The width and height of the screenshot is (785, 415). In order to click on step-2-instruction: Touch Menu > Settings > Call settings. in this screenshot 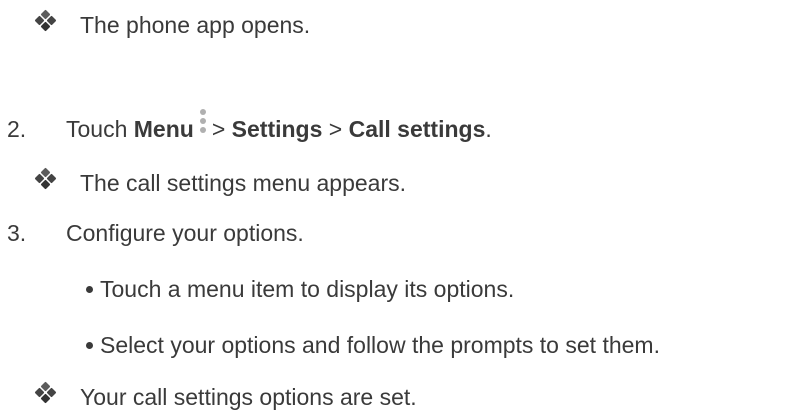, I will do `click(279, 126)`.